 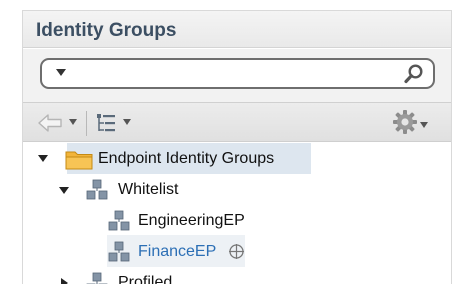 I want to click on tree-toolbar, so click(x=237, y=122).